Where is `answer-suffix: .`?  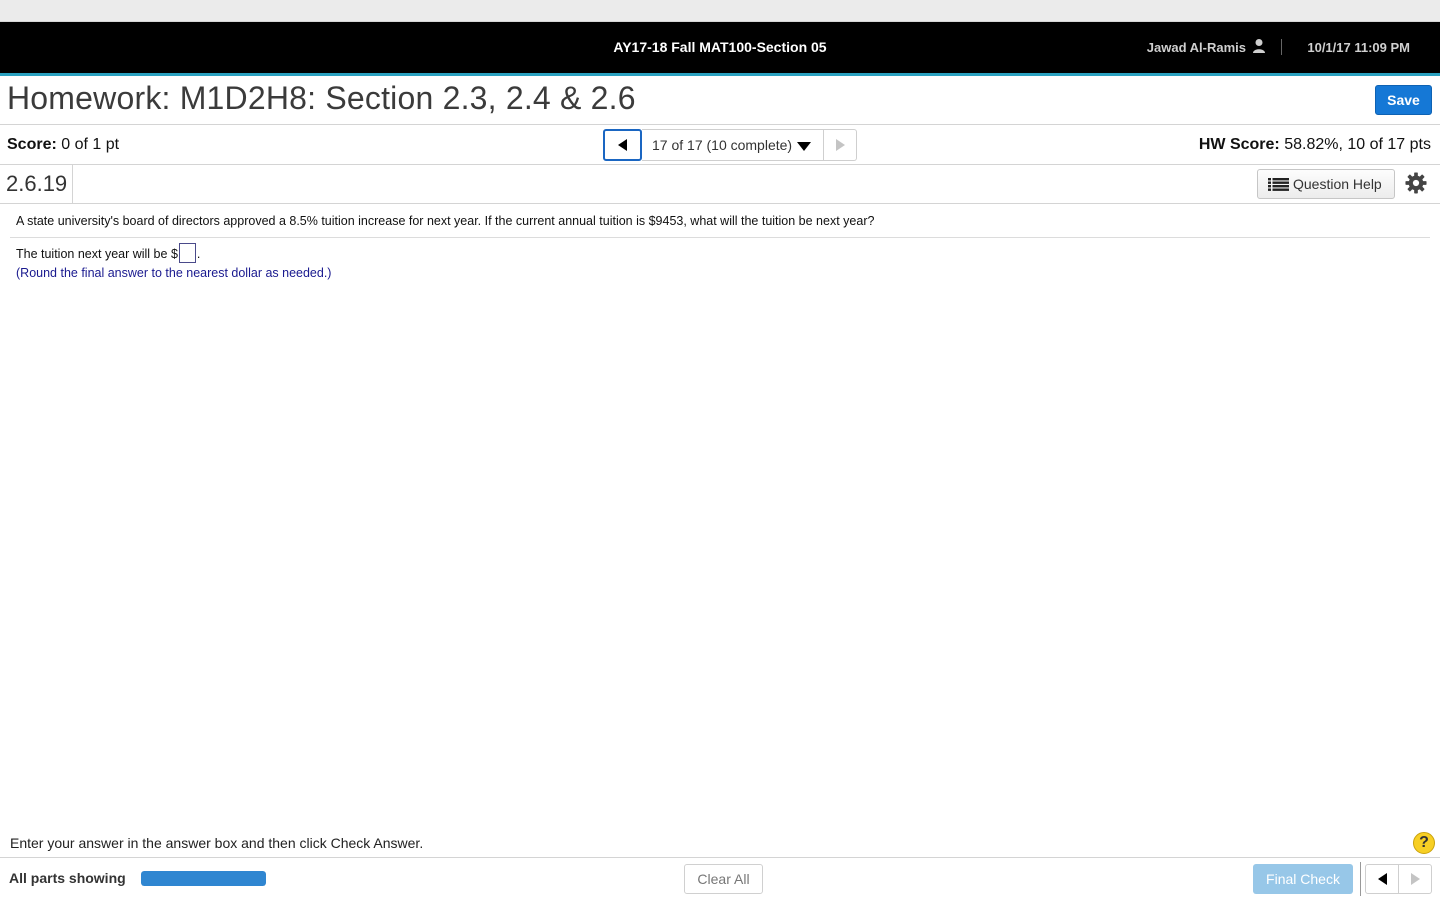
answer-suffix: . is located at coordinates (198, 254).